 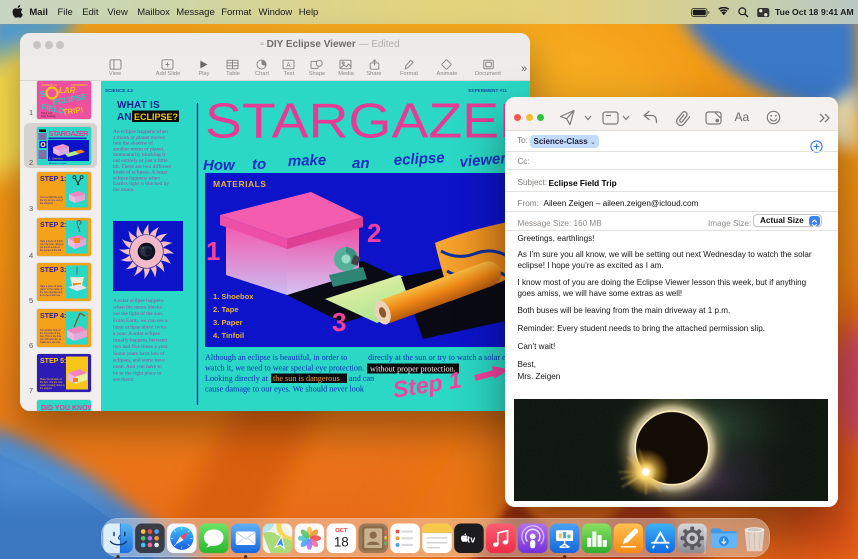 What do you see at coordinates (419, 159) in the screenshot?
I see `svg-text: eclipse` at bounding box center [419, 159].